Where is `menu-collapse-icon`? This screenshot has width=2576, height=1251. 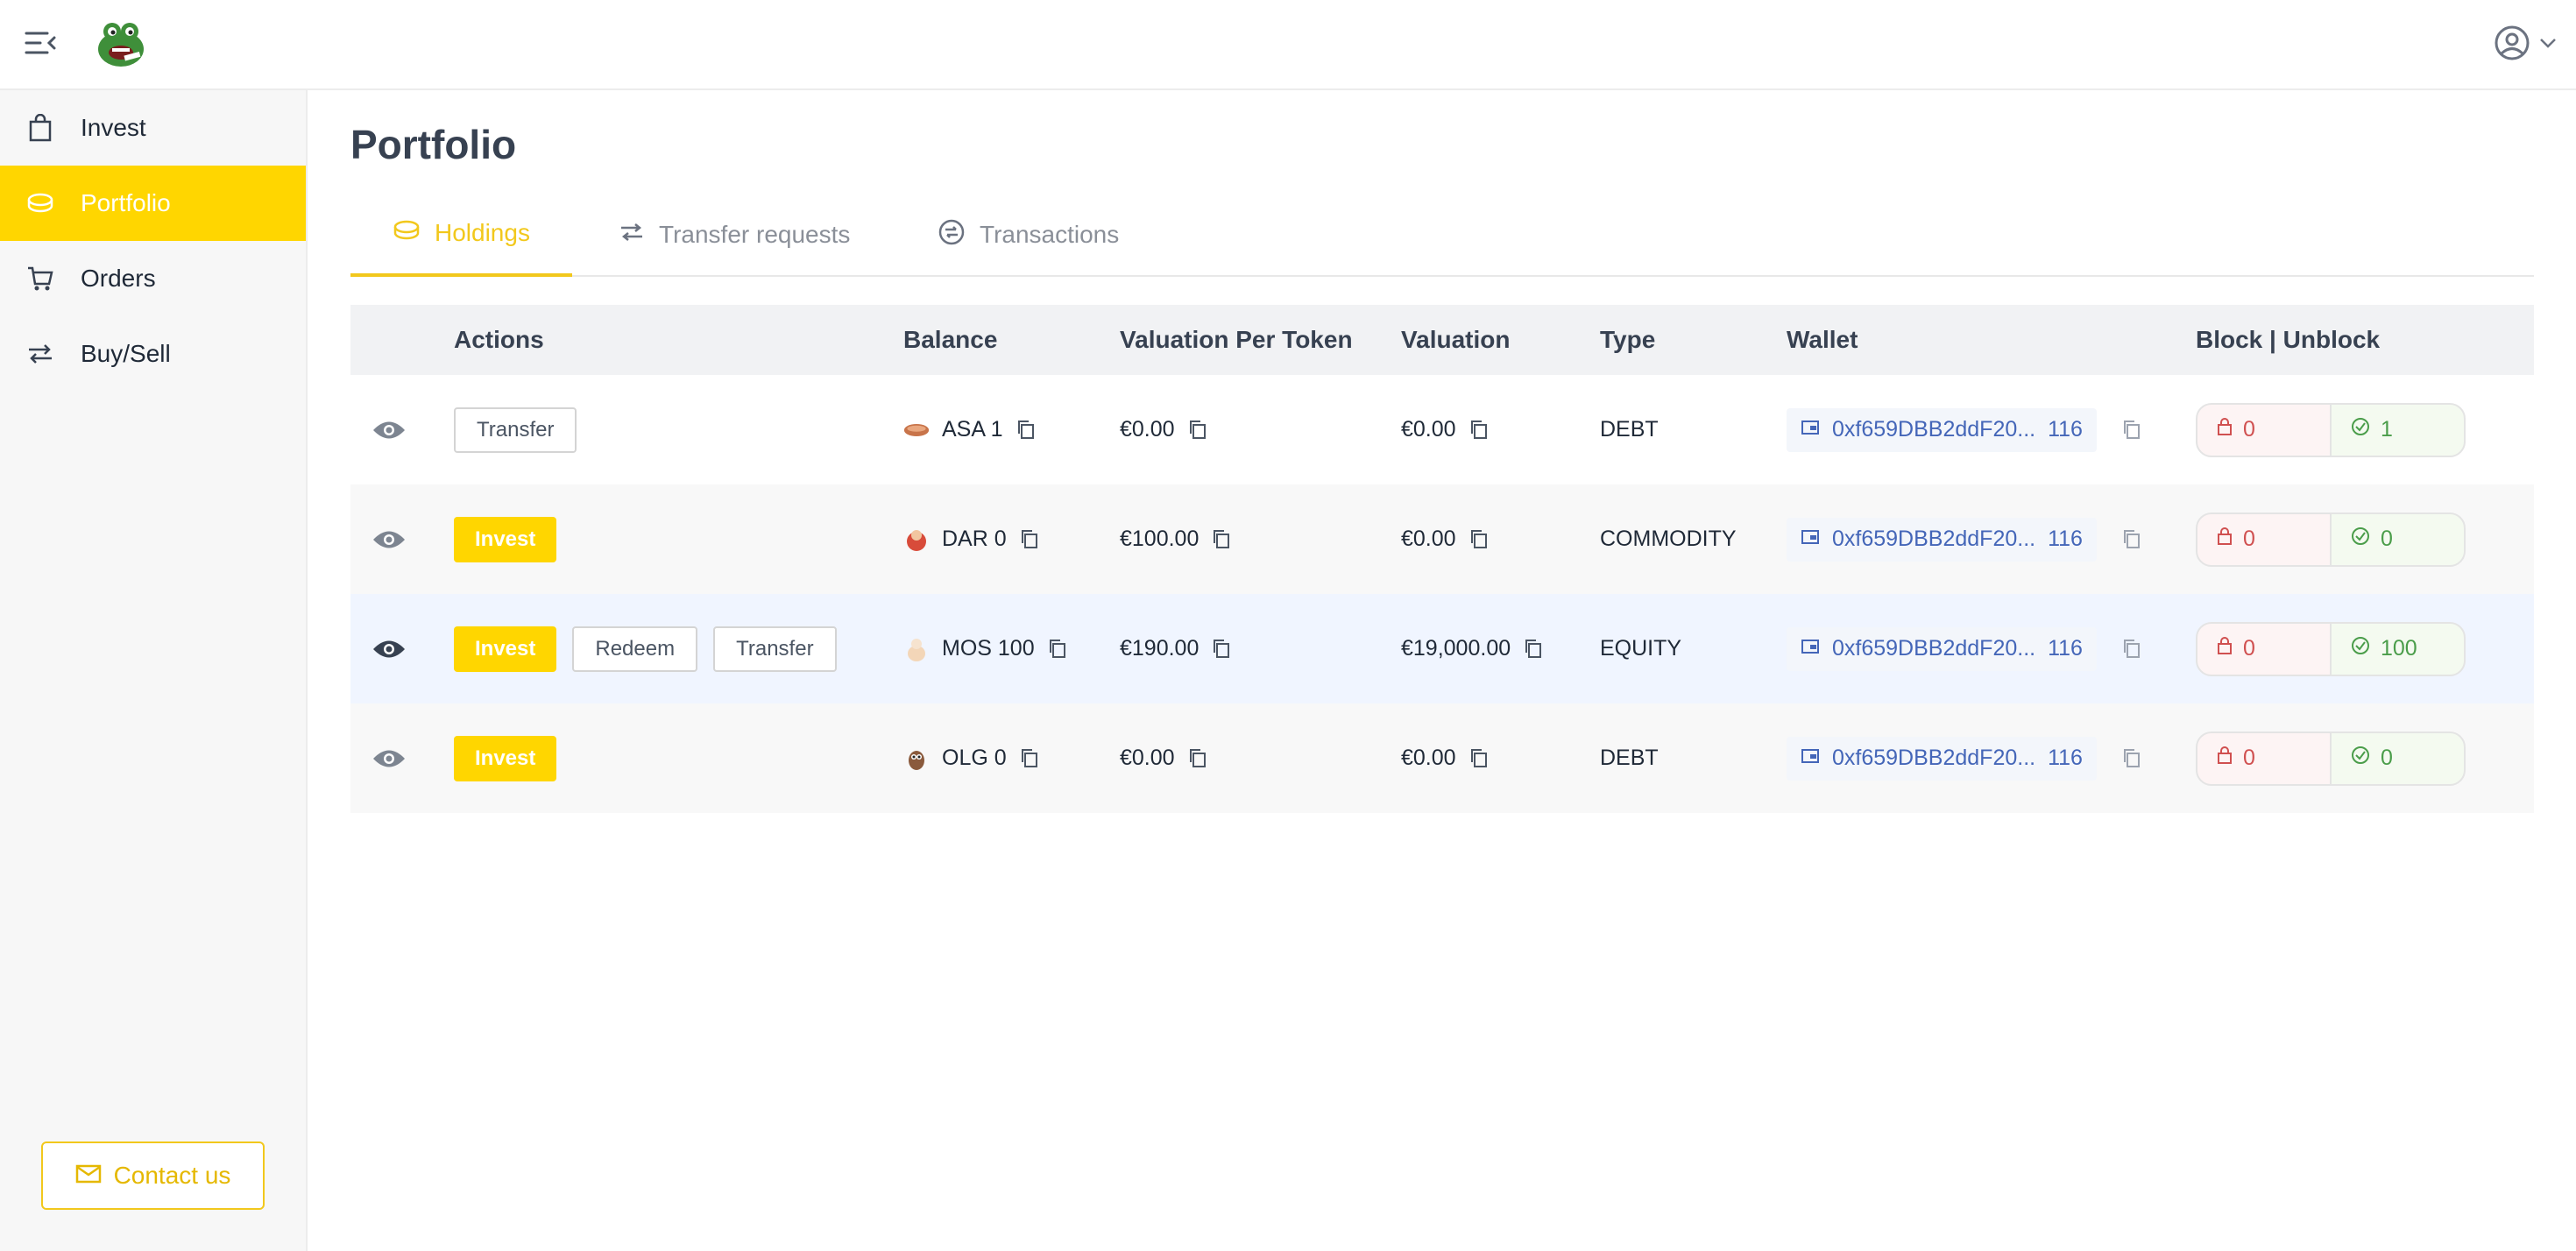
menu-collapse-icon is located at coordinates (42, 45).